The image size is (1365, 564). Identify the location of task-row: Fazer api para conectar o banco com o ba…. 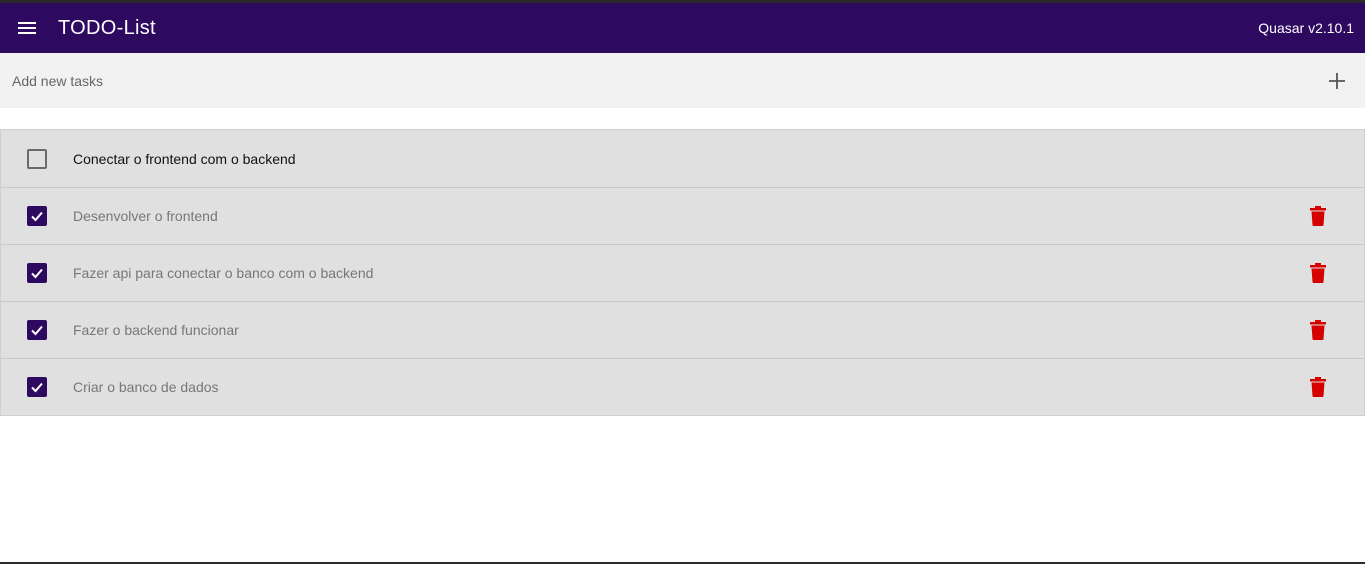
(682, 272).